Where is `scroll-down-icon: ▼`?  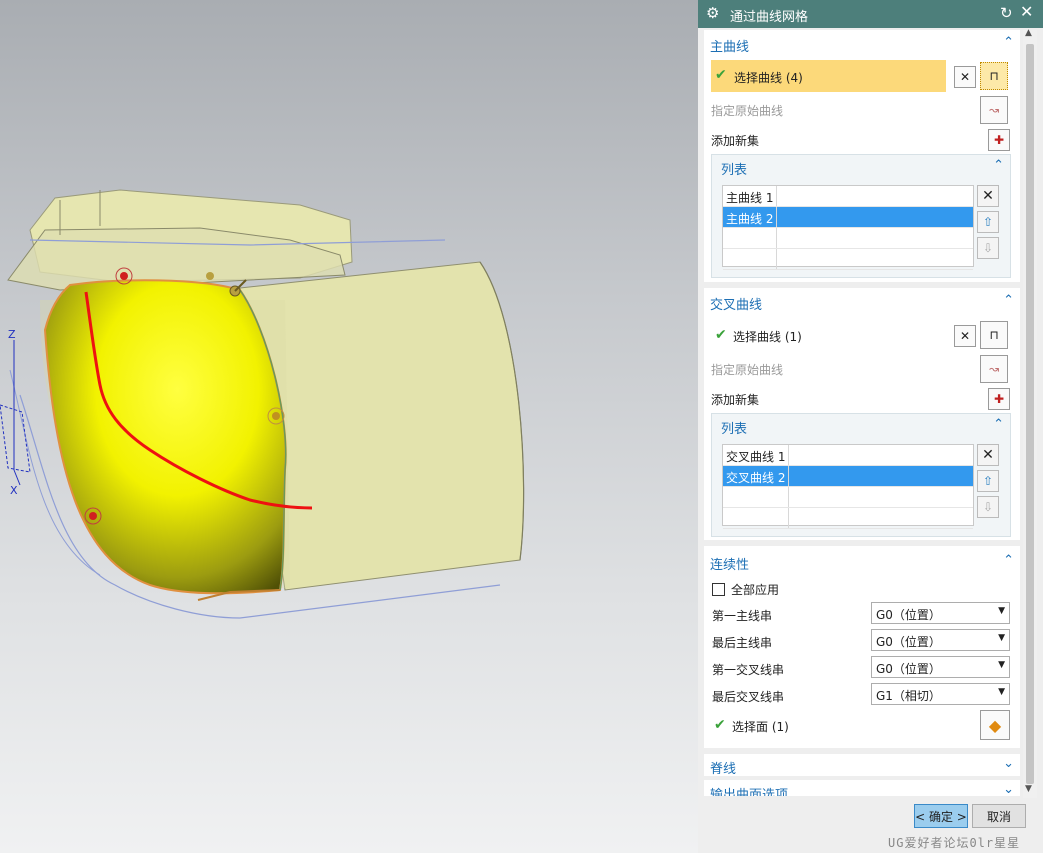
scroll-down-icon: ▼ is located at coordinates (1028, 789).